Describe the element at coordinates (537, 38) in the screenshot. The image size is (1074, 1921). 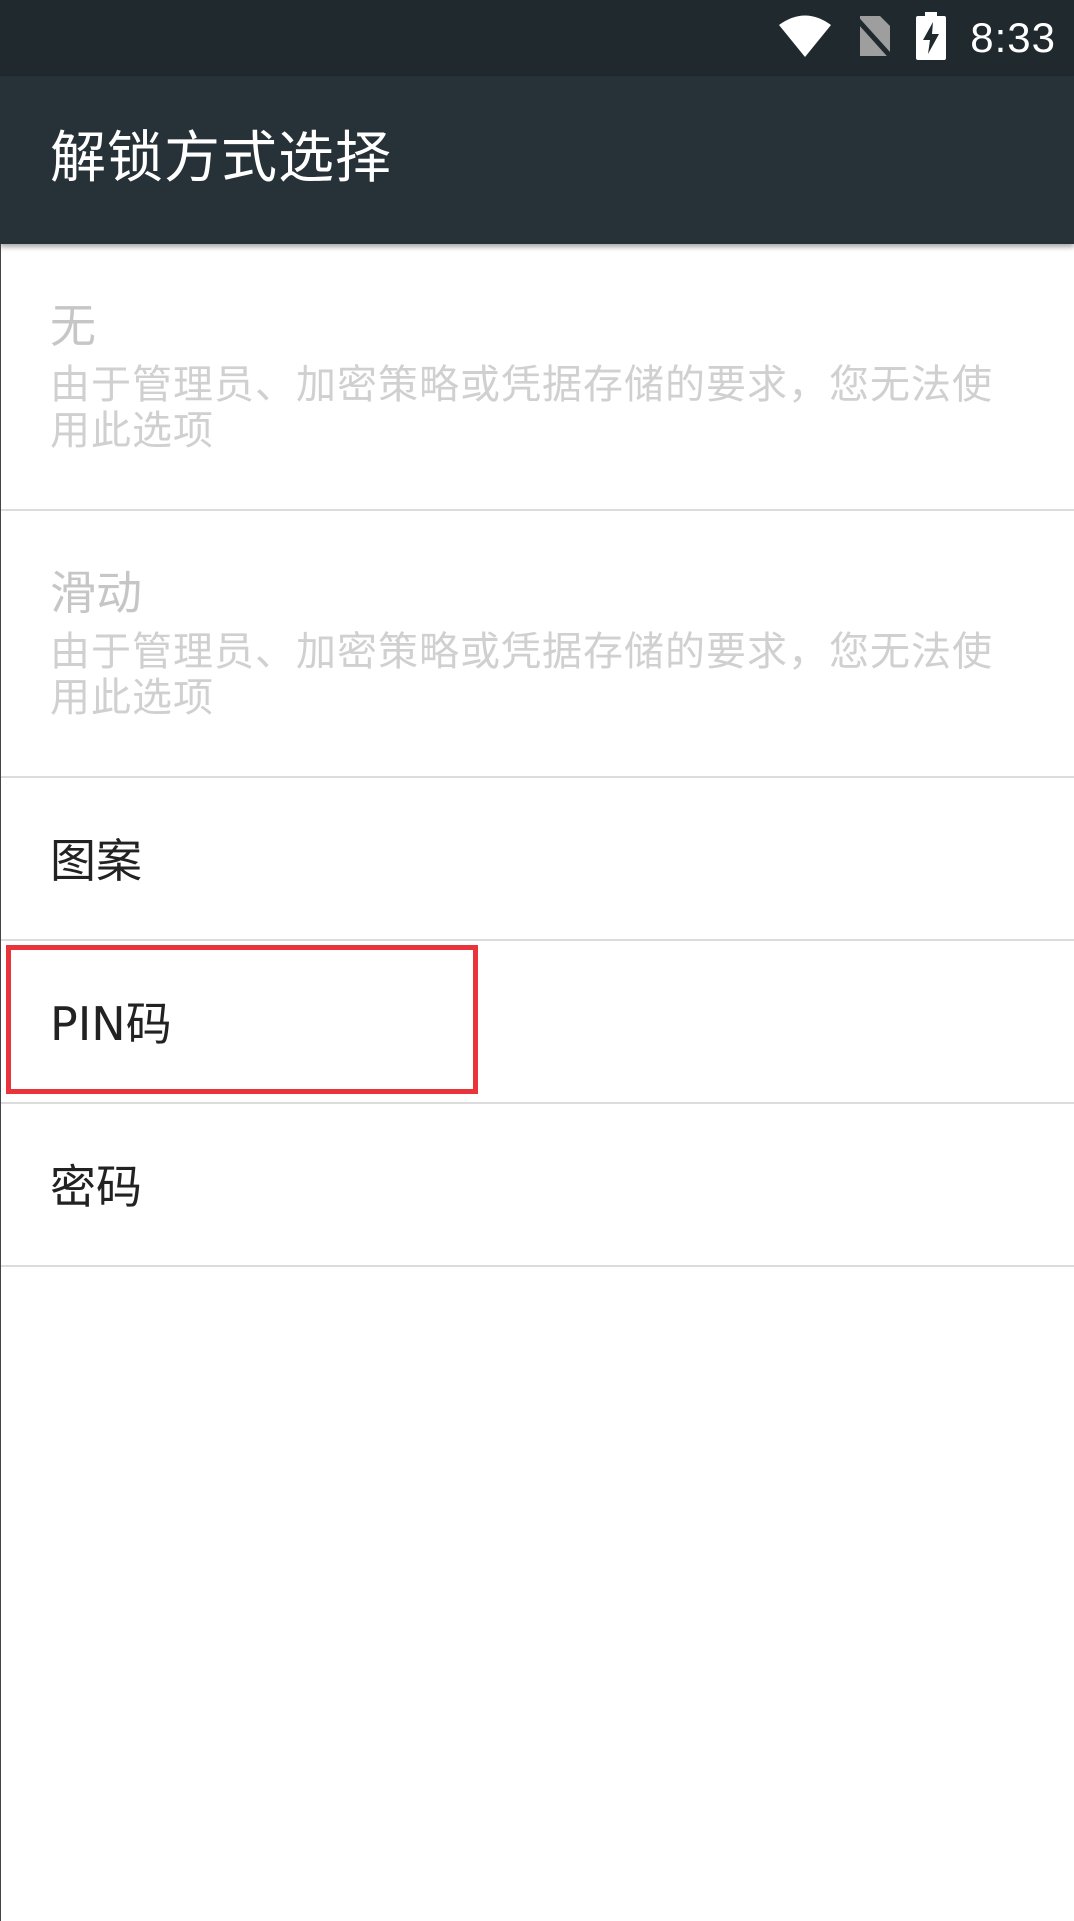
I see `status-bar: 8:33` at that location.